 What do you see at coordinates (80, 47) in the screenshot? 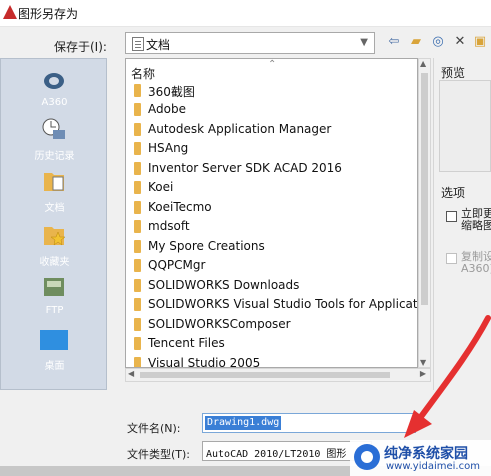
I see `save-in-label: 保存于(I):` at bounding box center [80, 47].